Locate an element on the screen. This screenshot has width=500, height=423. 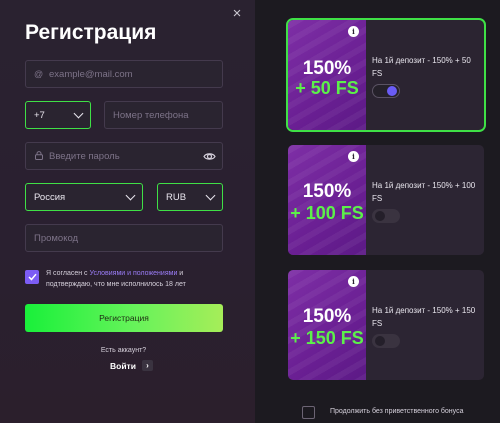
arrow-right-icon: › is located at coordinates (147, 365).